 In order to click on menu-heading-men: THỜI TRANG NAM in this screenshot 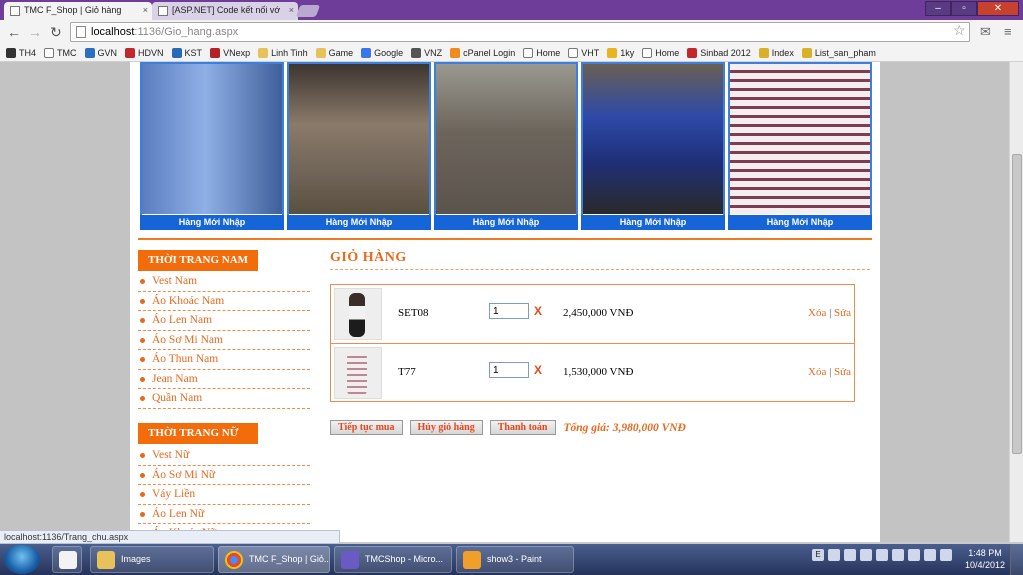, I will do `click(198, 260)`.